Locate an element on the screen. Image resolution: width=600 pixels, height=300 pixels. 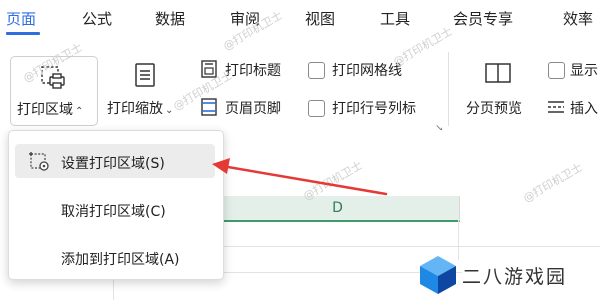
insert-button: 插入 is located at coordinates (573, 108).